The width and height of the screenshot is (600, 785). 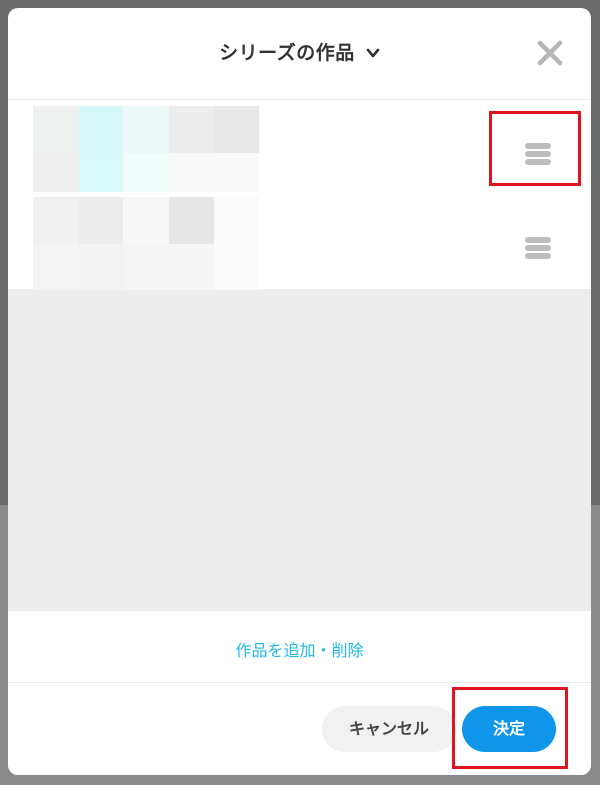 I want to click on series-dropdown: シリーズの作品, so click(x=299, y=51).